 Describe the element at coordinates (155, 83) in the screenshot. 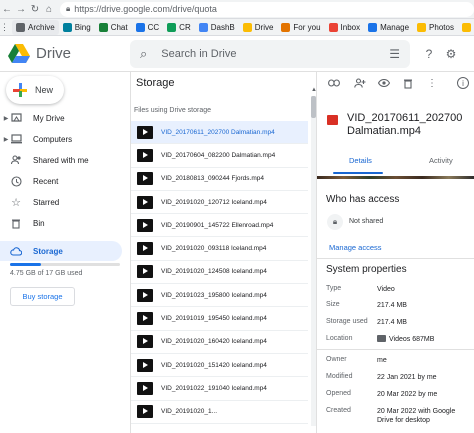

I see `page-title: Storage` at that location.